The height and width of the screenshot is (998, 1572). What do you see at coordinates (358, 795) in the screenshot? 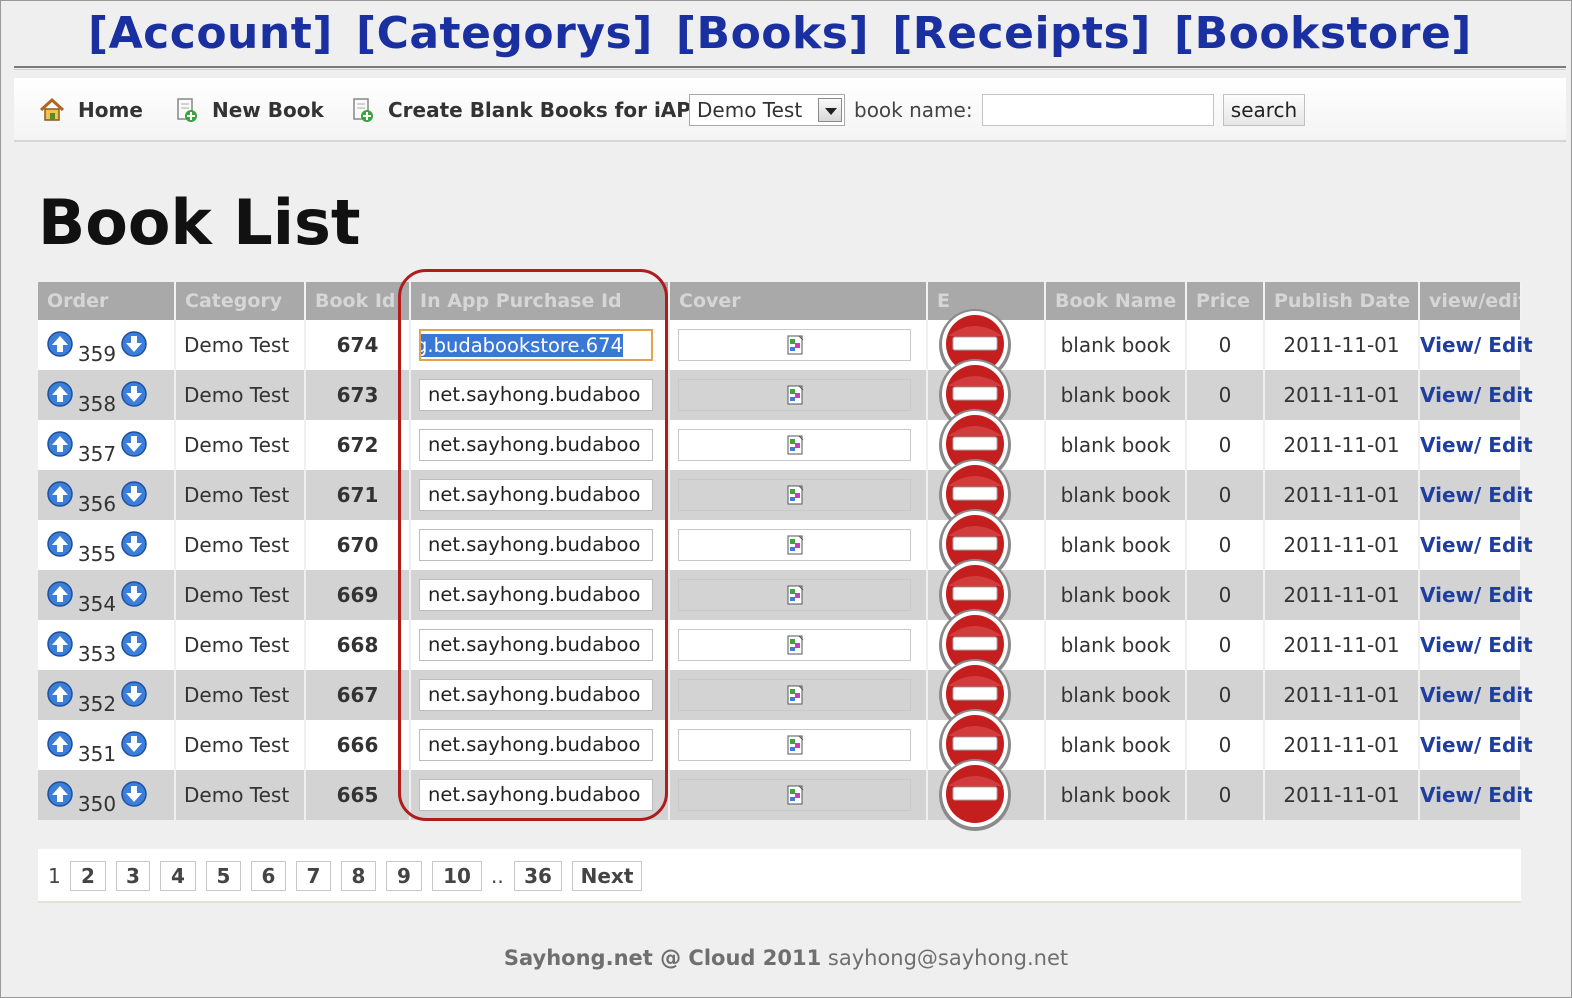
I see `book-id-link: 665` at bounding box center [358, 795].